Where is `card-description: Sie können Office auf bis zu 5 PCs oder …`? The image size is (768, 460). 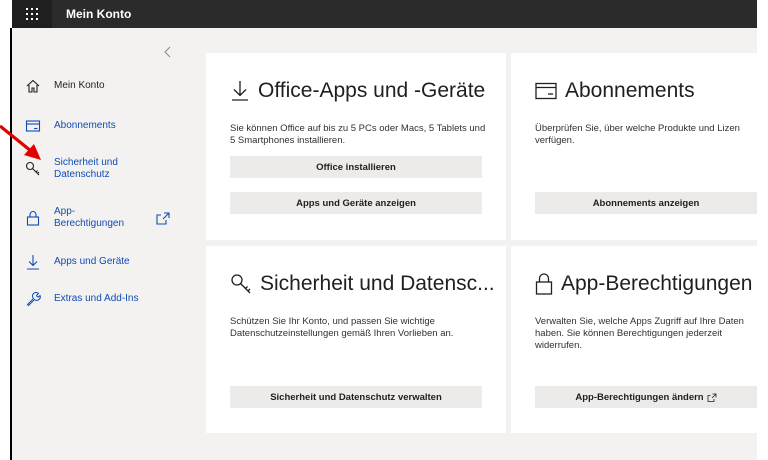 card-description: Sie können Office auf bis zu 5 PCs oder … is located at coordinates (358, 134).